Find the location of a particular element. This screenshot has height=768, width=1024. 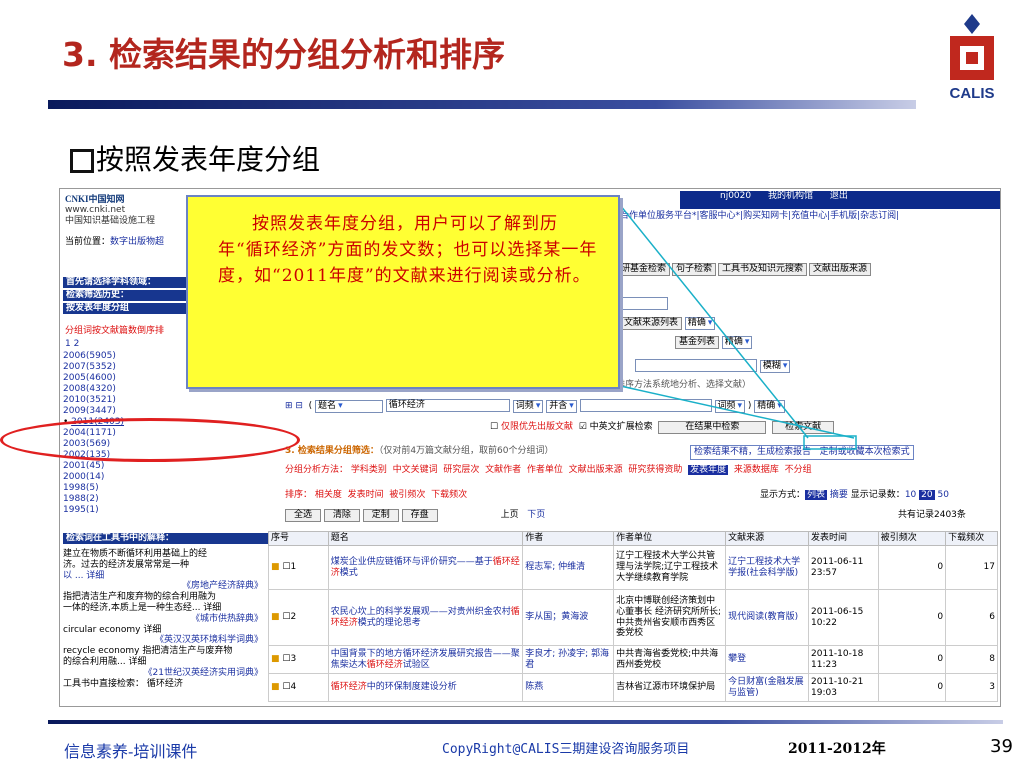

group-fund: 研究获得资助 is located at coordinates (655, 470).